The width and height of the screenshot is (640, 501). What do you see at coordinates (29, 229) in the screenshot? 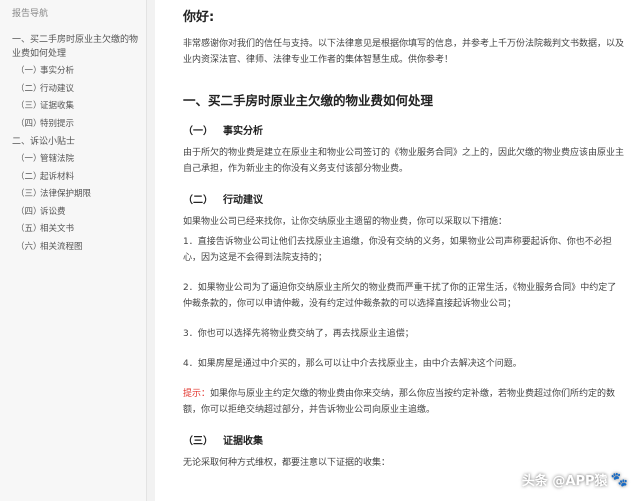
I see `nav-item-number: （五）` at bounding box center [29, 229].